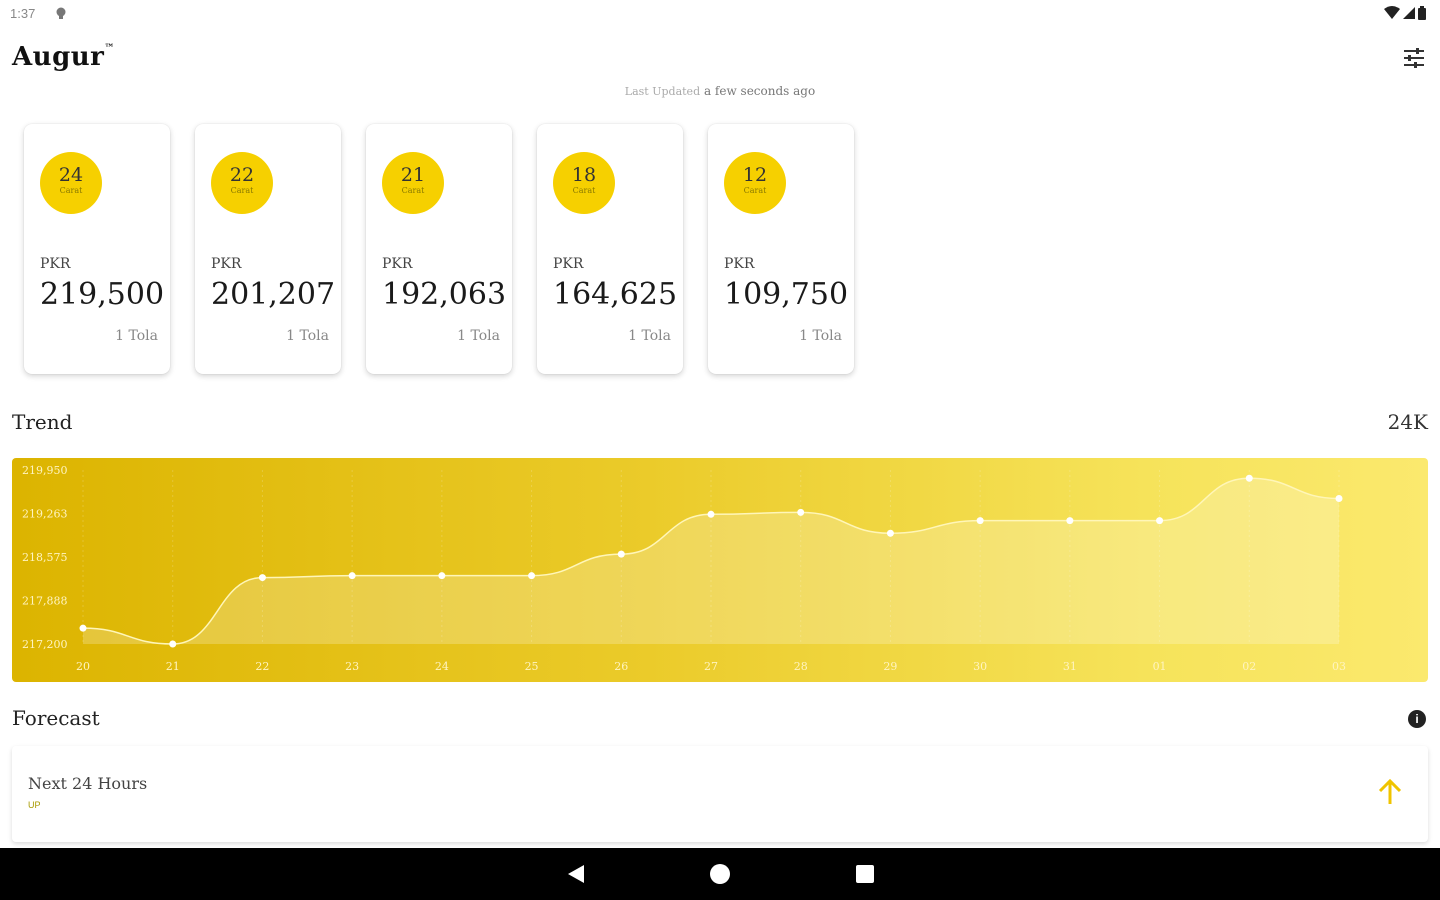  What do you see at coordinates (352, 666) in the screenshot?
I see `x-tick-label: 23` at bounding box center [352, 666].